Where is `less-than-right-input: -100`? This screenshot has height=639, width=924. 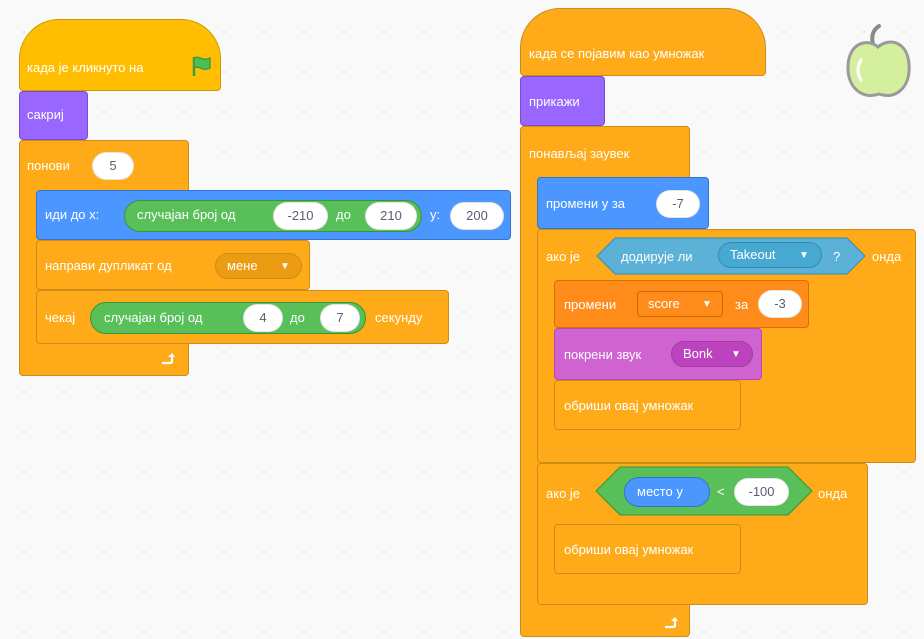
less-than-right-input: -100 is located at coordinates (761, 492).